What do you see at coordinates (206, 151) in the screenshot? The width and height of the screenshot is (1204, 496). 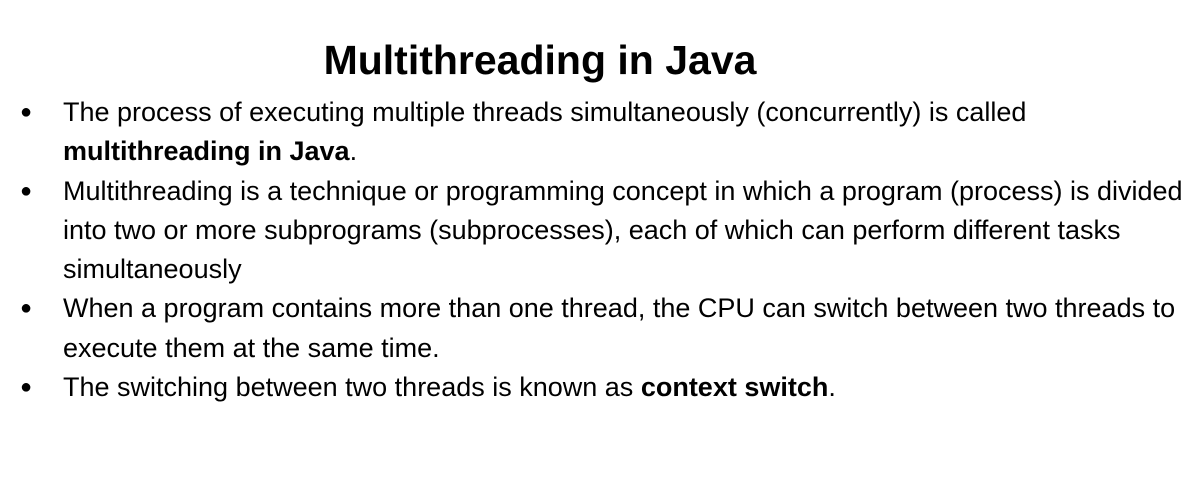 I see `bullet-text-bold: multithreading in Java` at bounding box center [206, 151].